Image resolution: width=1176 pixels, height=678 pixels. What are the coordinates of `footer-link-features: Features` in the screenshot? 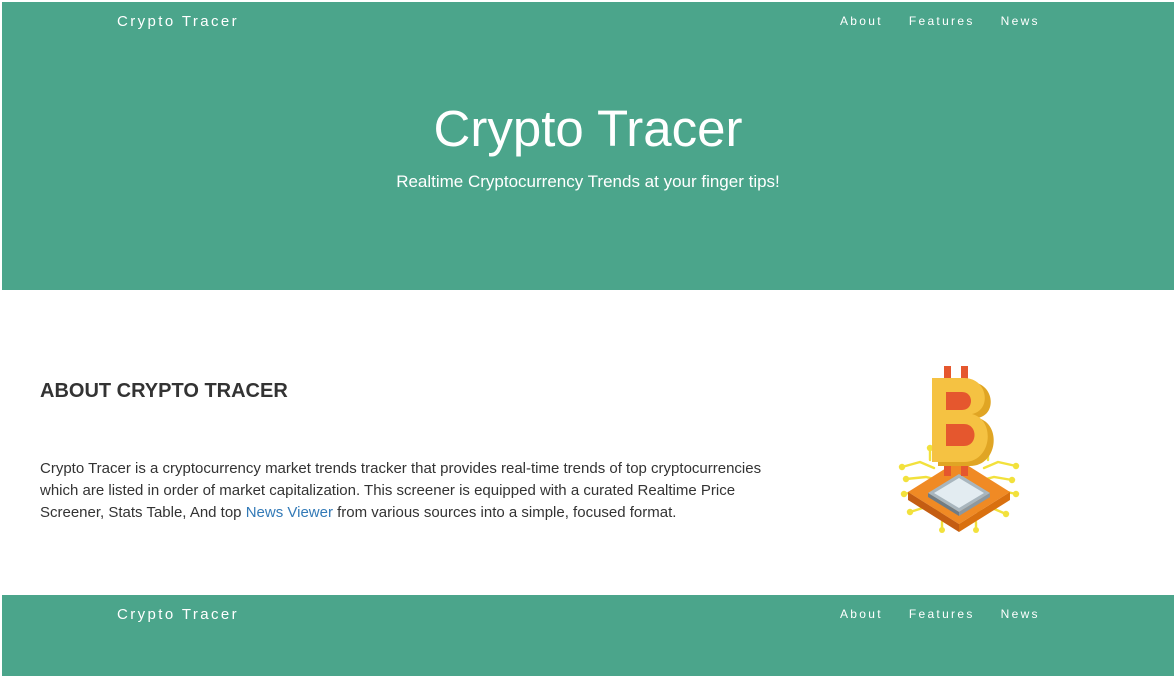 It's located at (942, 614).